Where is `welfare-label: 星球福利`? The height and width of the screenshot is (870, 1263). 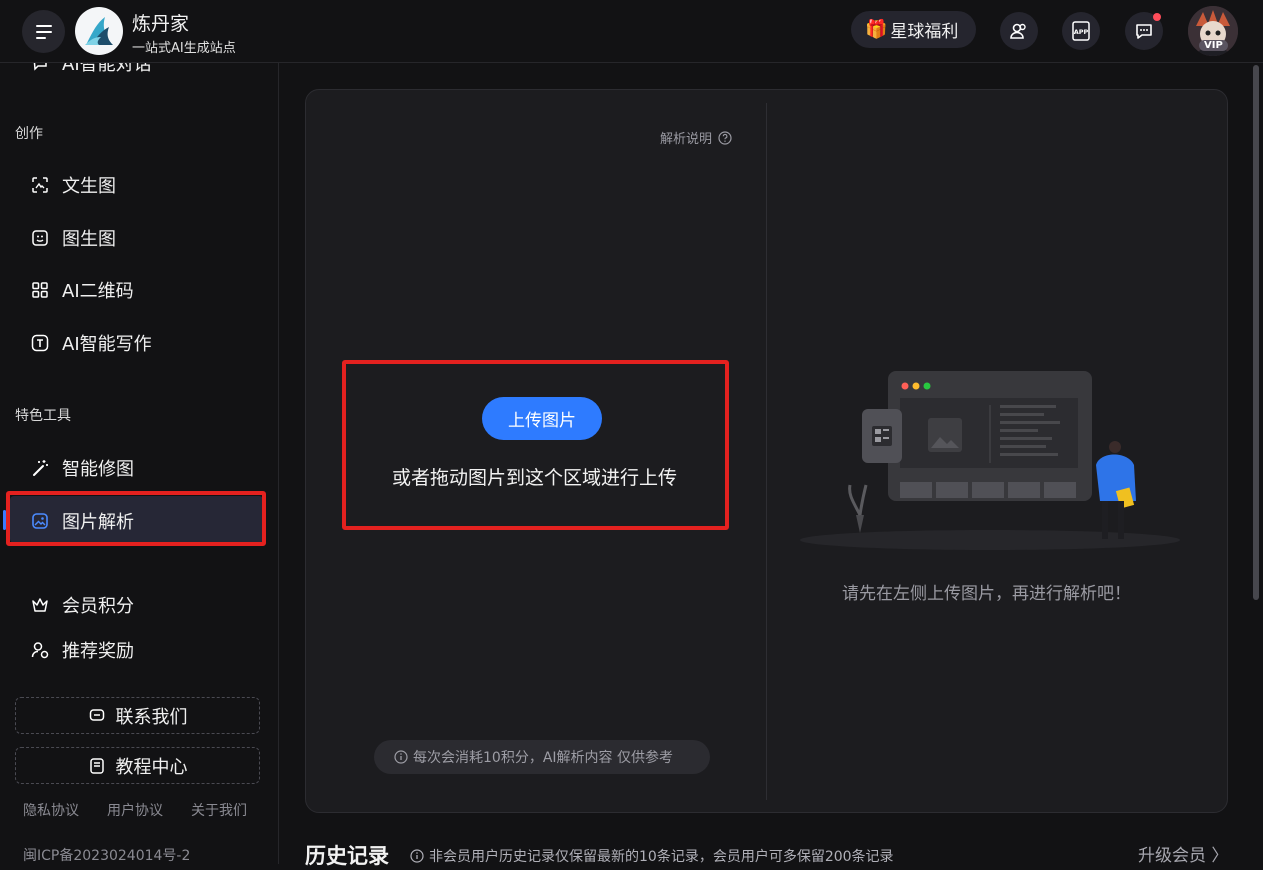 welfare-label: 星球福利 is located at coordinates (924, 32).